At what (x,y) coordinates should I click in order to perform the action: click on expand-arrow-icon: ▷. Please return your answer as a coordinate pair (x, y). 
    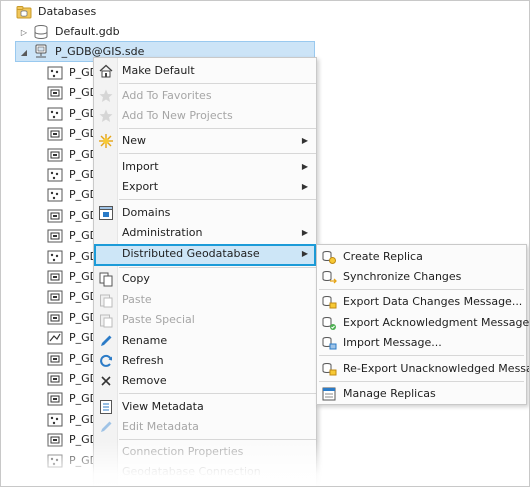
    Looking at the image, I should click on (24, 32).